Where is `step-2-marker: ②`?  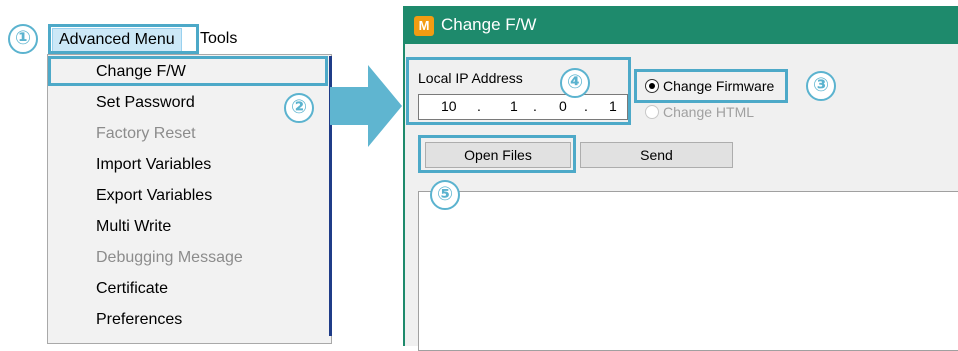 step-2-marker: ② is located at coordinates (299, 108).